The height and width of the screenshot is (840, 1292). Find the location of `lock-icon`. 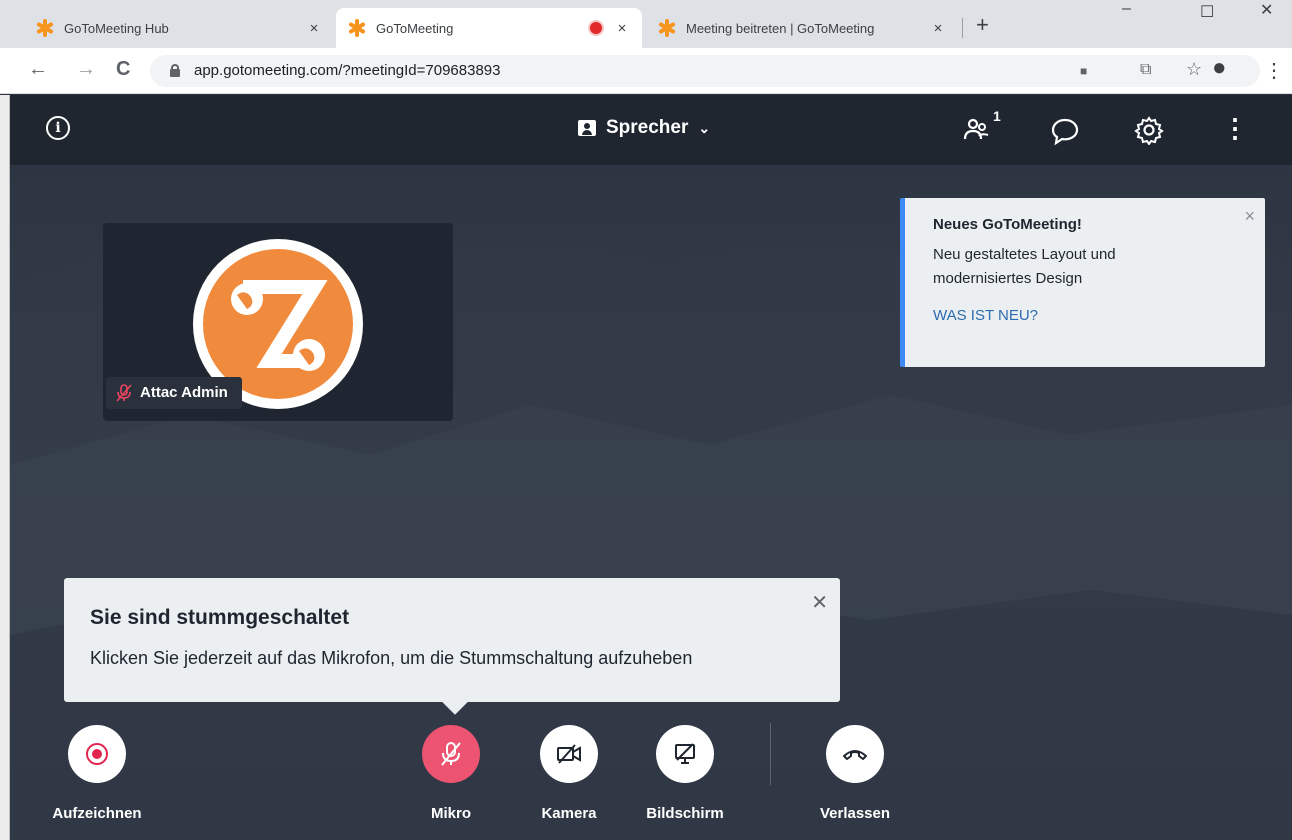

lock-icon is located at coordinates (175, 70).